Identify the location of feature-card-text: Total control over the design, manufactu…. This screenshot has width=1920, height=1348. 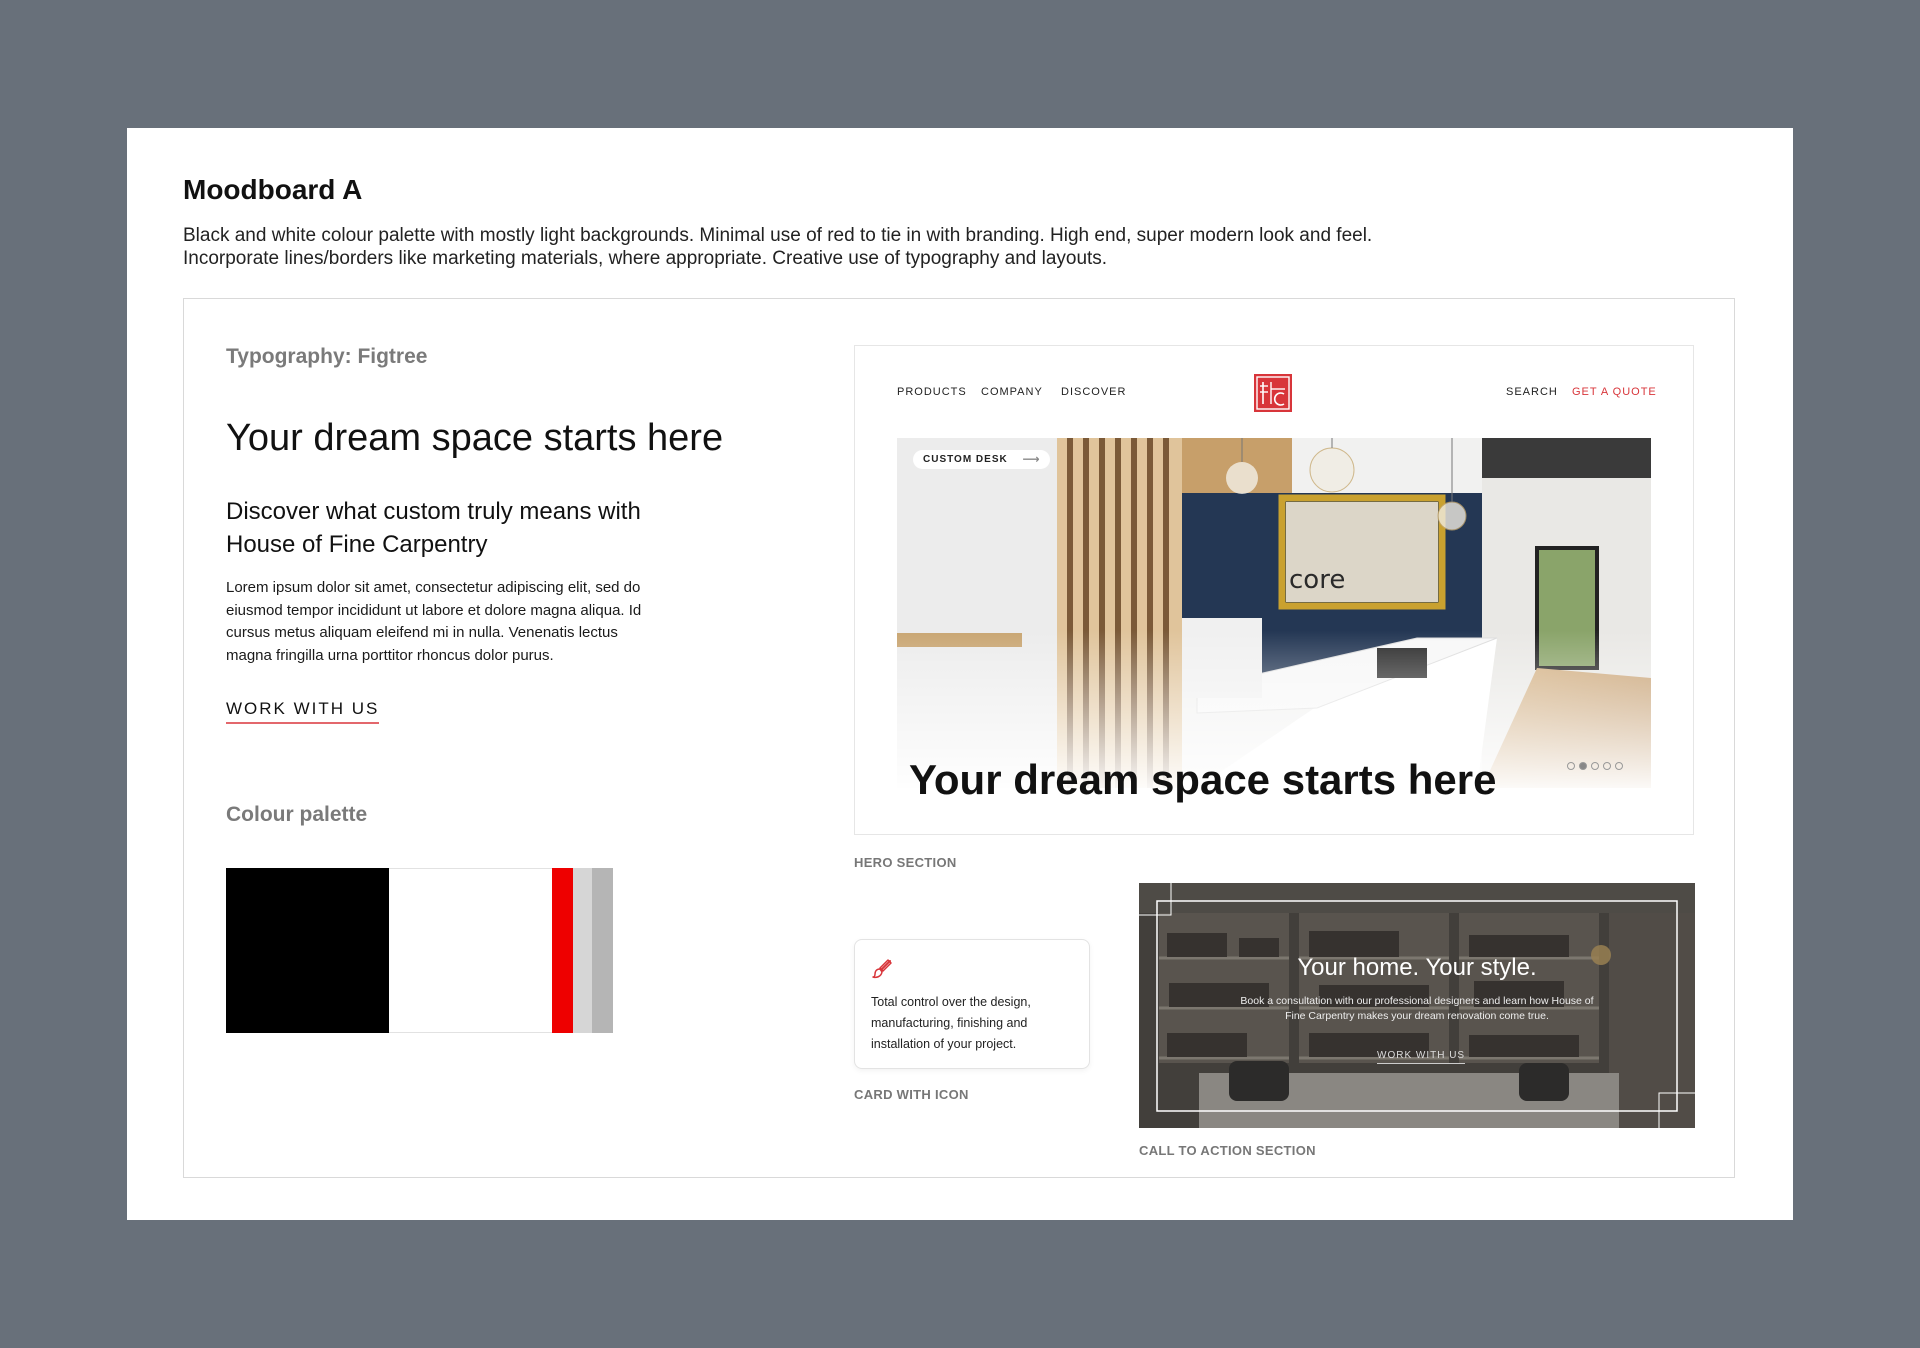
(951, 1023).